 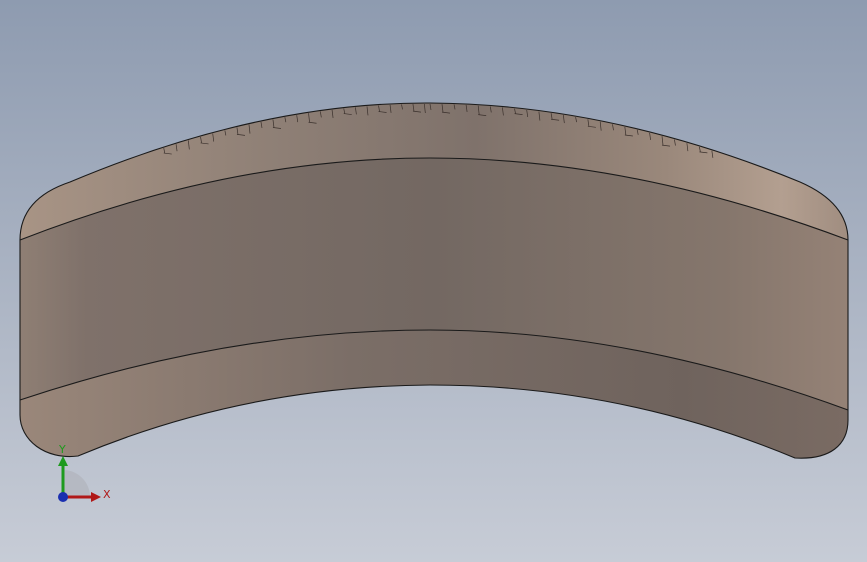 What do you see at coordinates (62, 449) in the screenshot?
I see `y-axis-label: Y` at bounding box center [62, 449].